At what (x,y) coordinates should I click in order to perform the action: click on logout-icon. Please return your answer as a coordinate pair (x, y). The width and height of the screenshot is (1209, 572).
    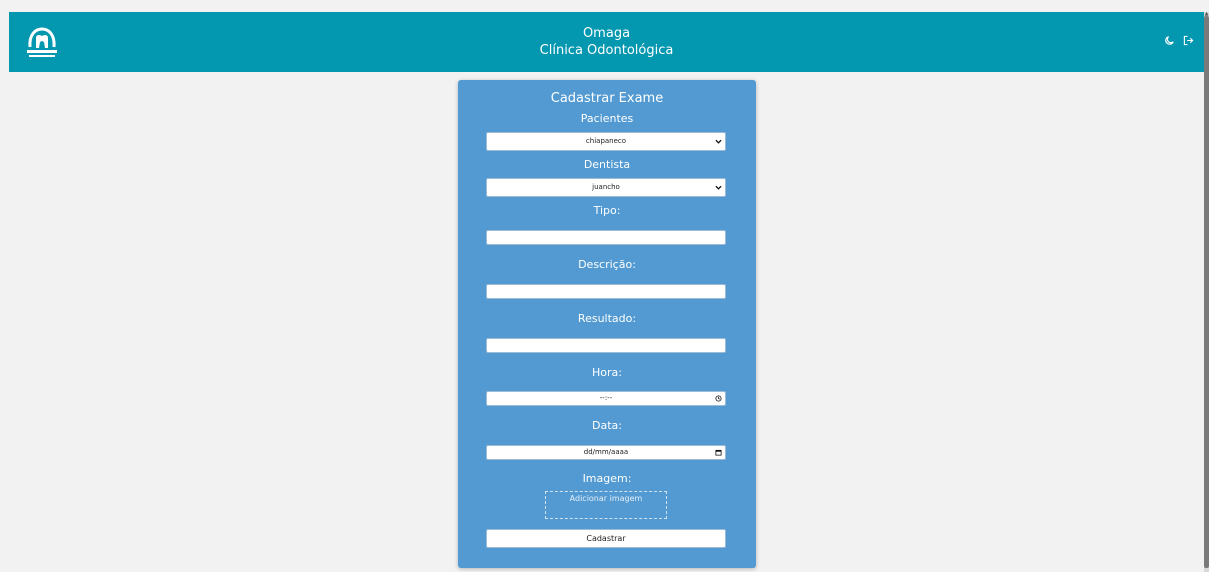
    Looking at the image, I should click on (1188, 40).